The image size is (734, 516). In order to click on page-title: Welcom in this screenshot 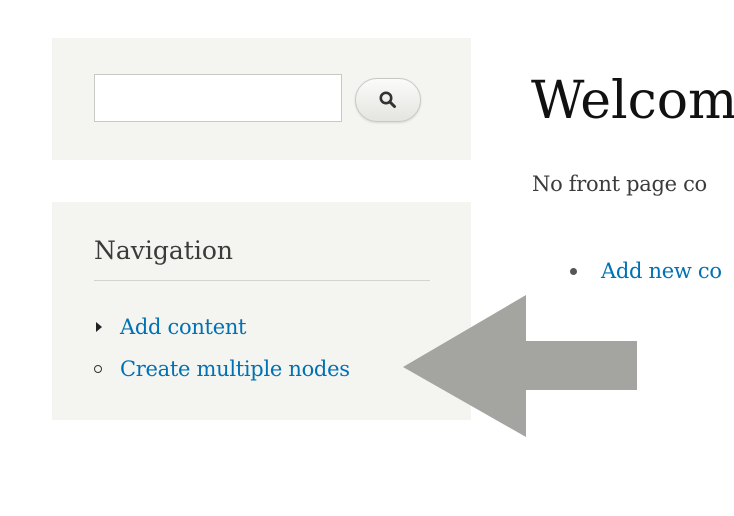, I will do `click(632, 101)`.